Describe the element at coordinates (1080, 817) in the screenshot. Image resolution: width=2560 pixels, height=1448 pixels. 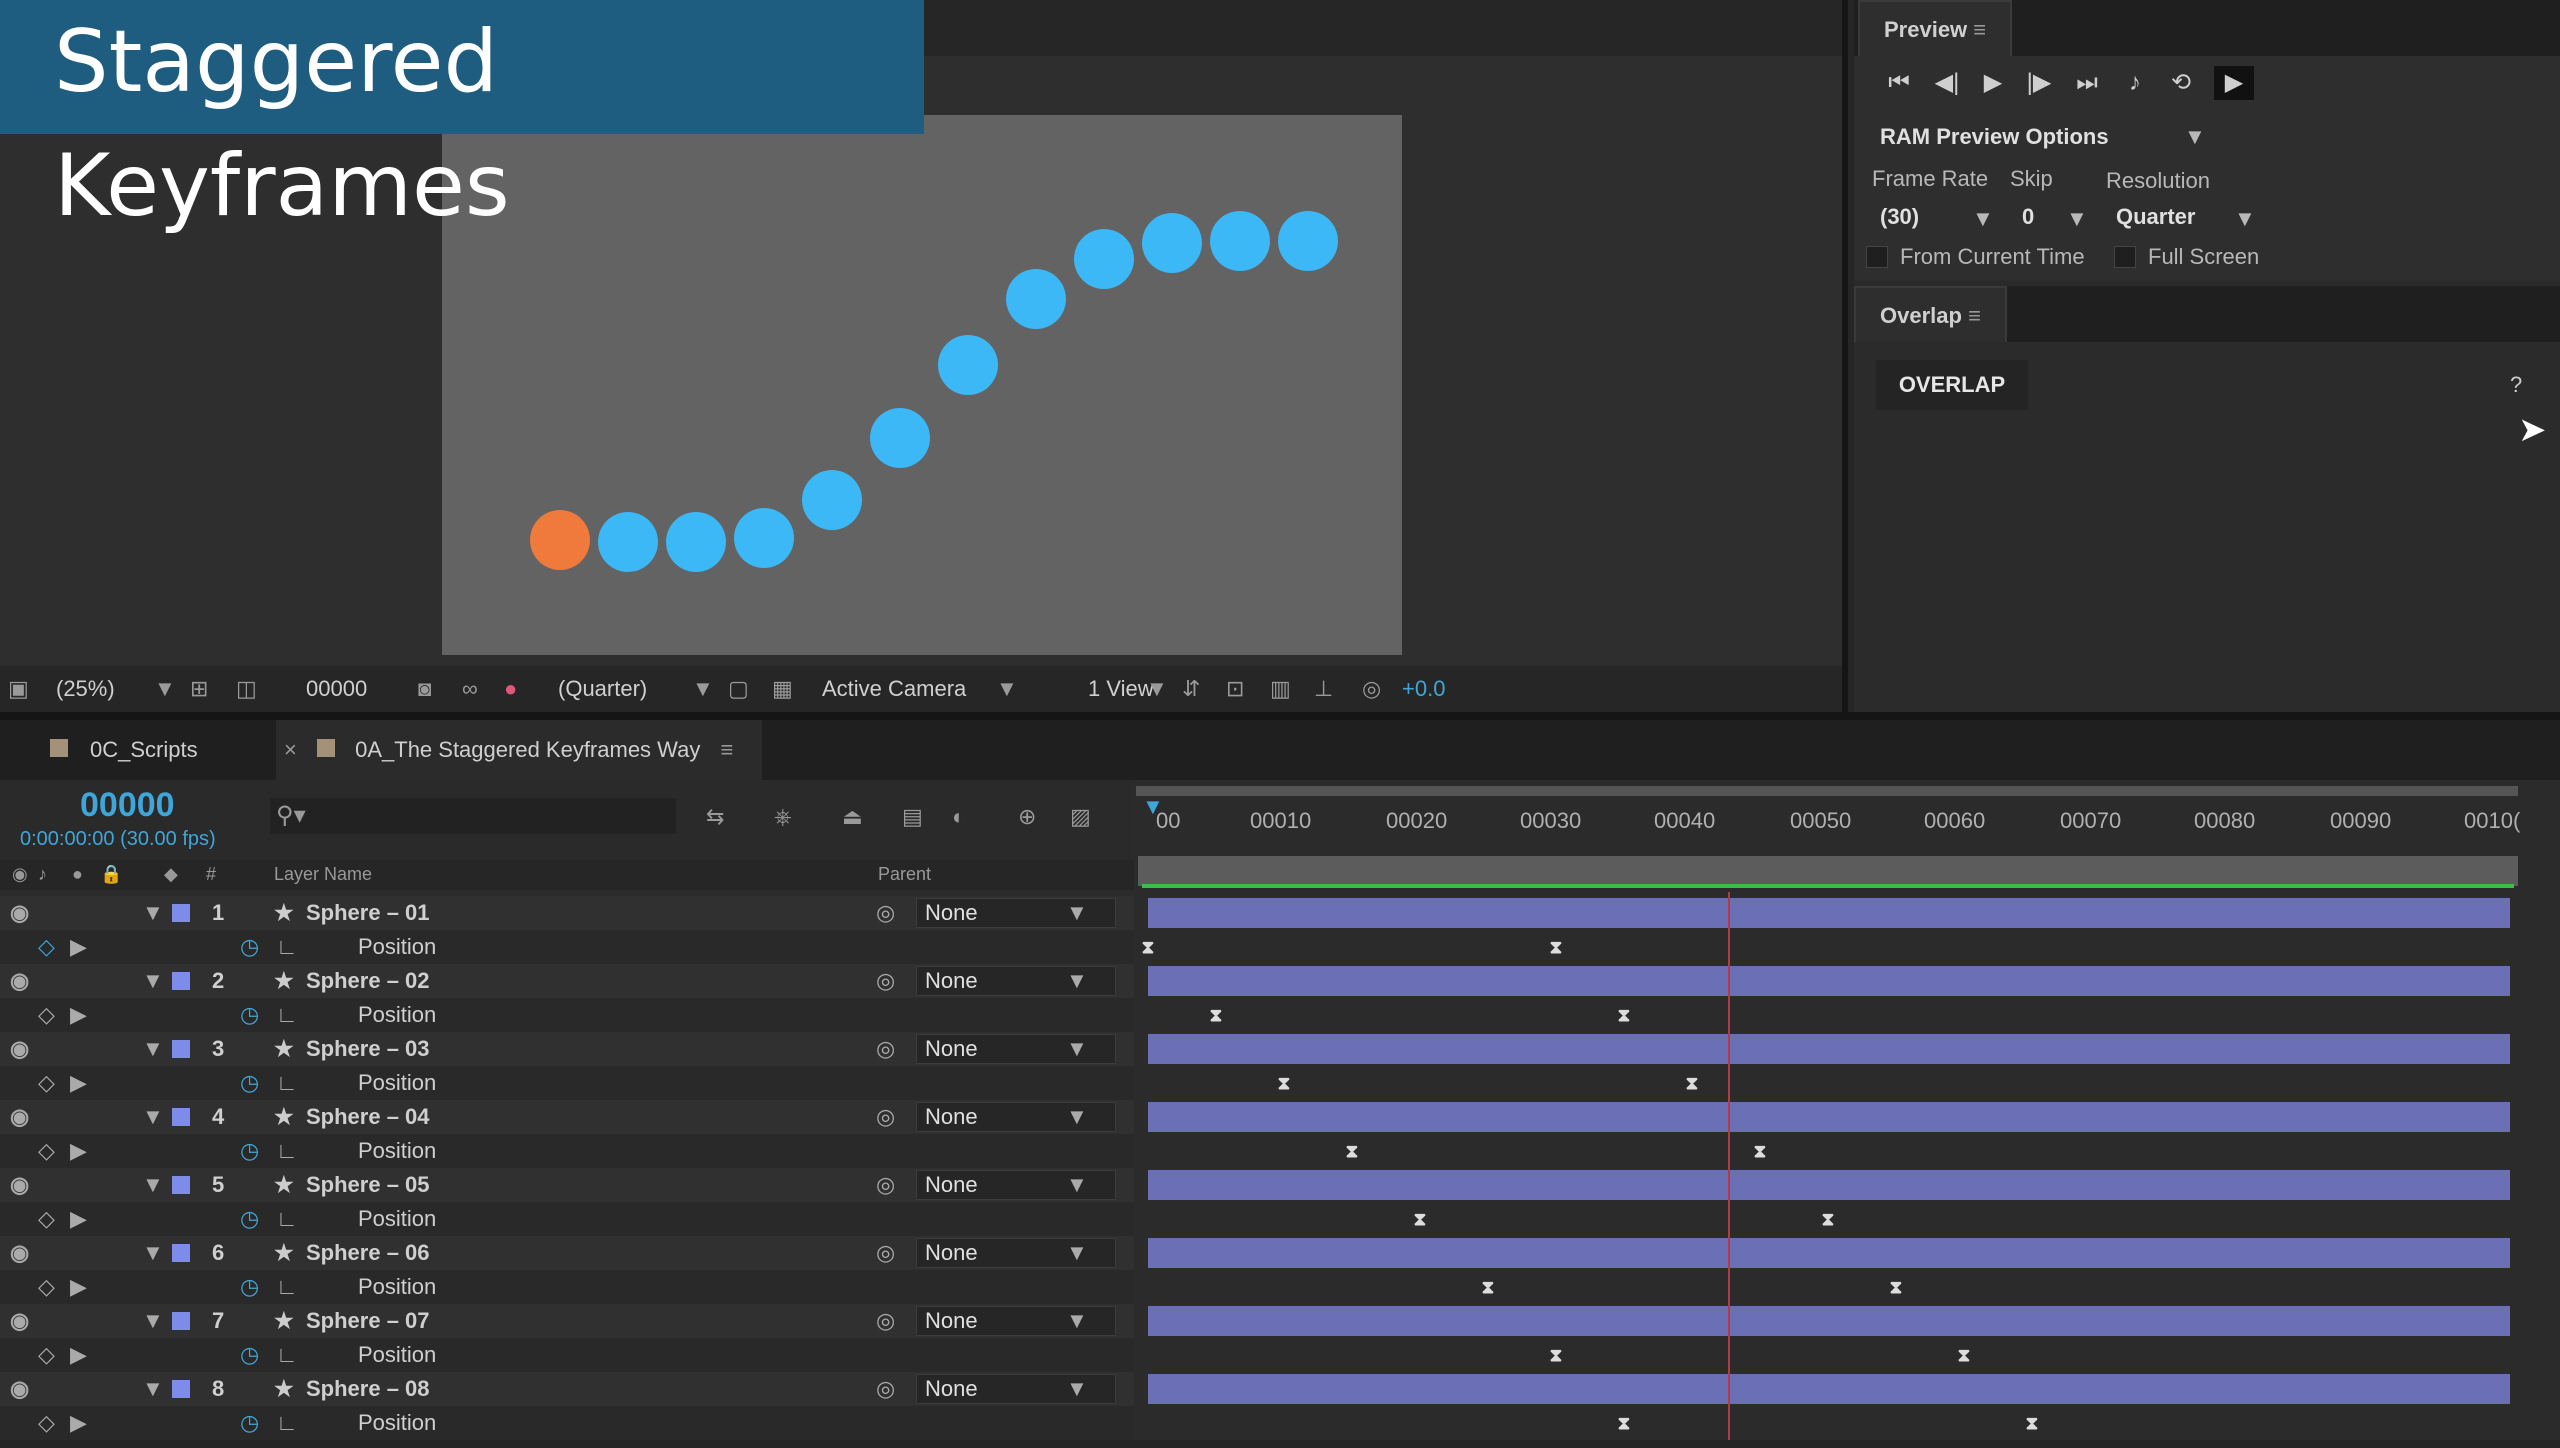
I see `graph-editor-icon: ▨` at that location.